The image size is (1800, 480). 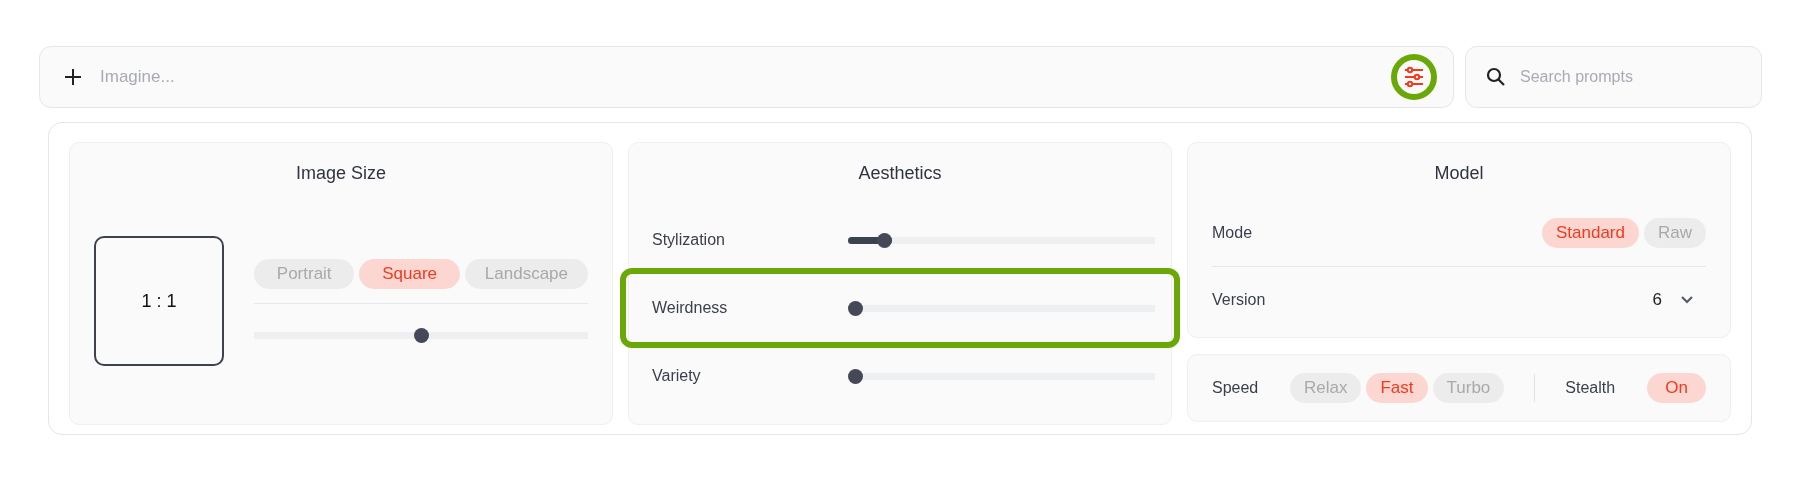 What do you see at coordinates (1591, 388) in the screenshot?
I see `stealth-label: Stealth` at bounding box center [1591, 388].